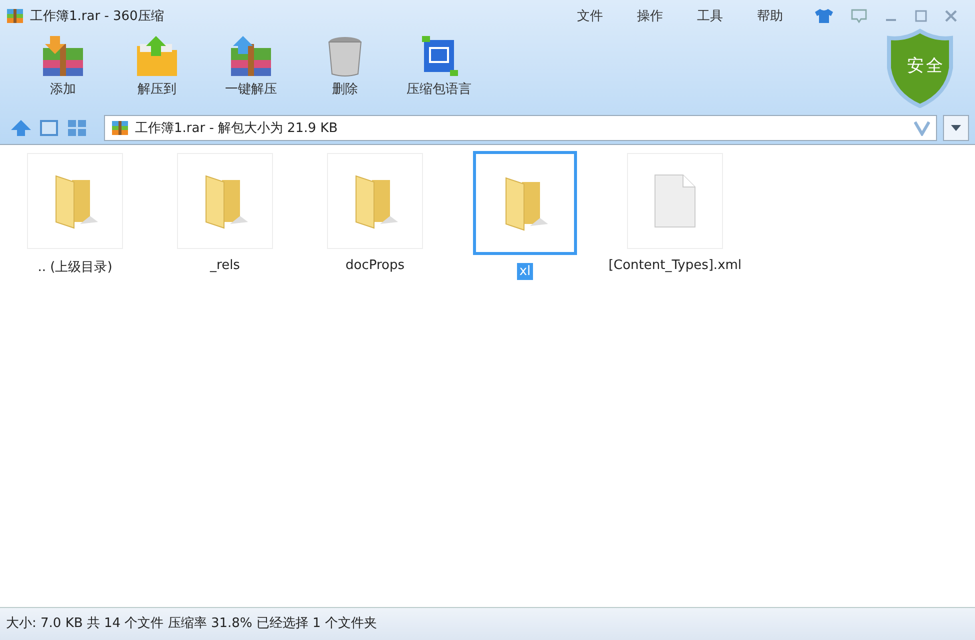 The image size is (975, 640). I want to click on shirt-icon, so click(824, 16).